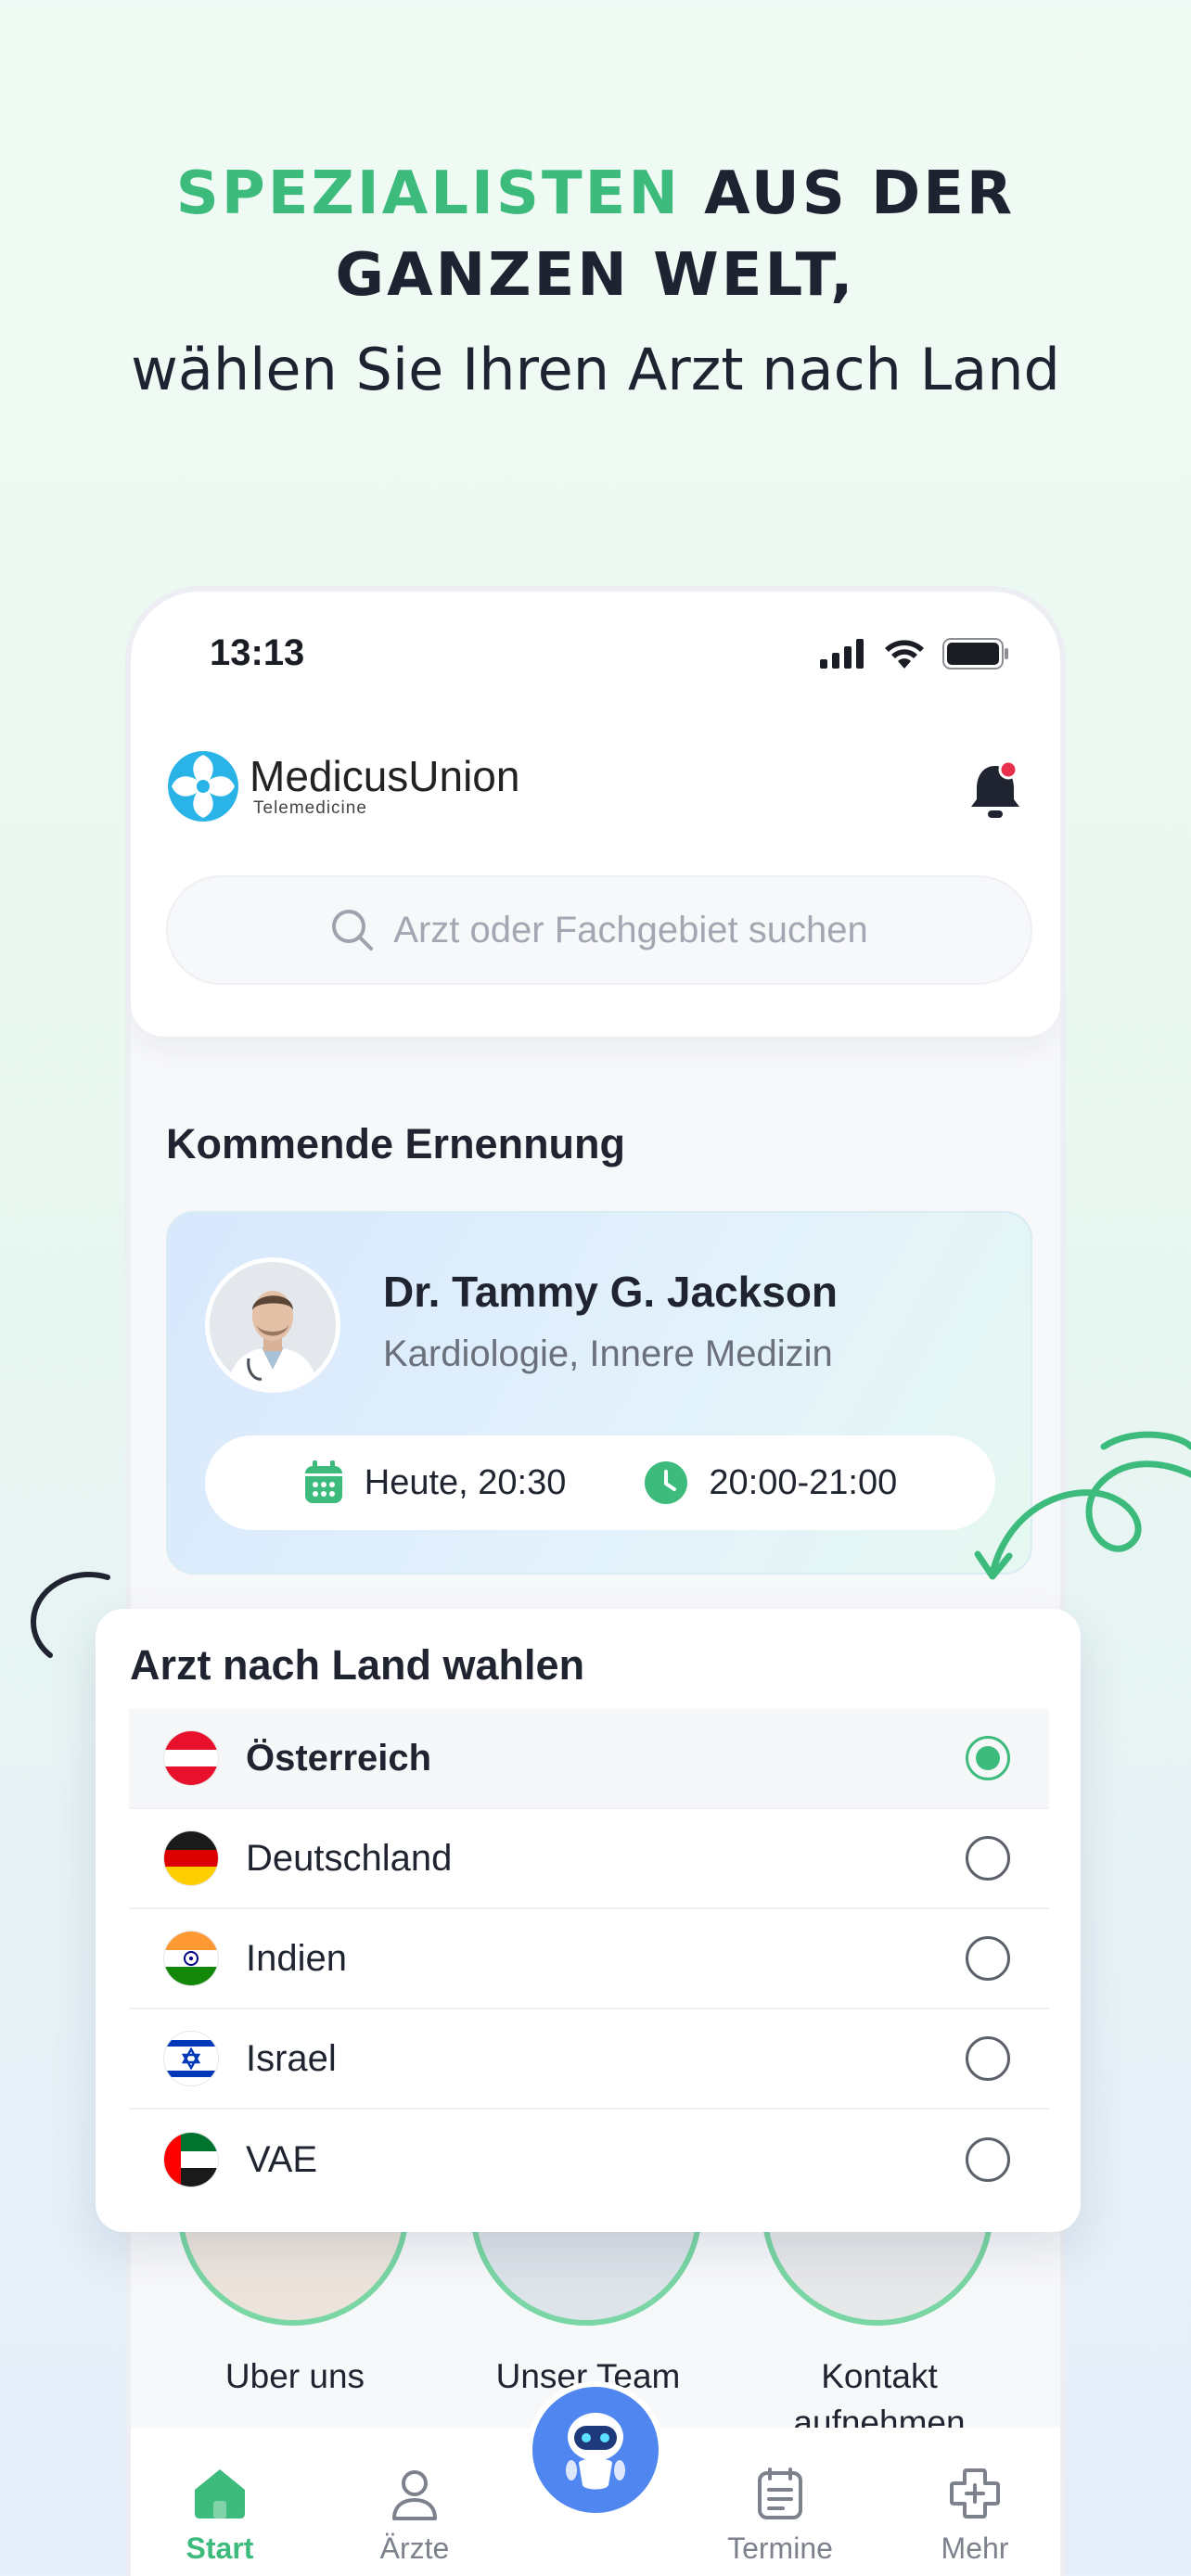 The height and width of the screenshot is (2576, 1191). What do you see at coordinates (191, 1758) in the screenshot?
I see `austria-flag-icon` at bounding box center [191, 1758].